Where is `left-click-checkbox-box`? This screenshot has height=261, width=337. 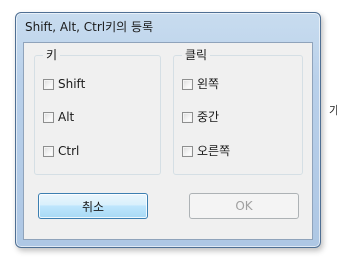
left-click-checkbox-box is located at coordinates (187, 84).